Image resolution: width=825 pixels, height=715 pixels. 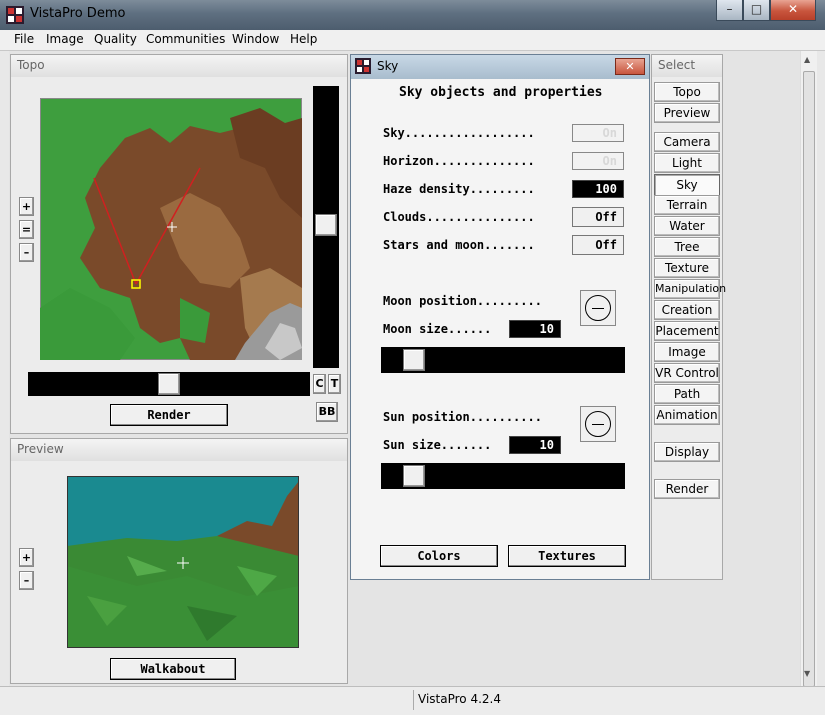 I want to click on maximize-button: □, so click(x=756, y=10).